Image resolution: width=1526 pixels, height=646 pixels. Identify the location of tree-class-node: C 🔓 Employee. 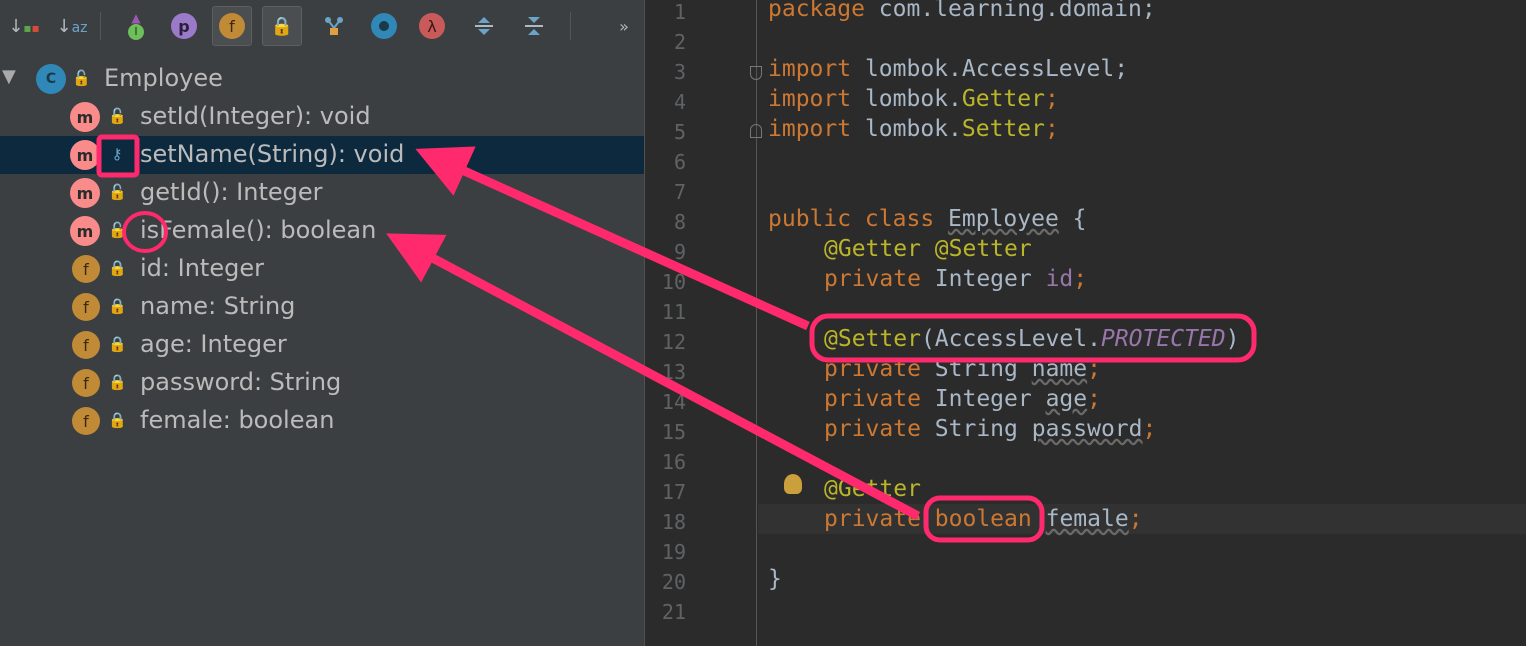
(322, 79).